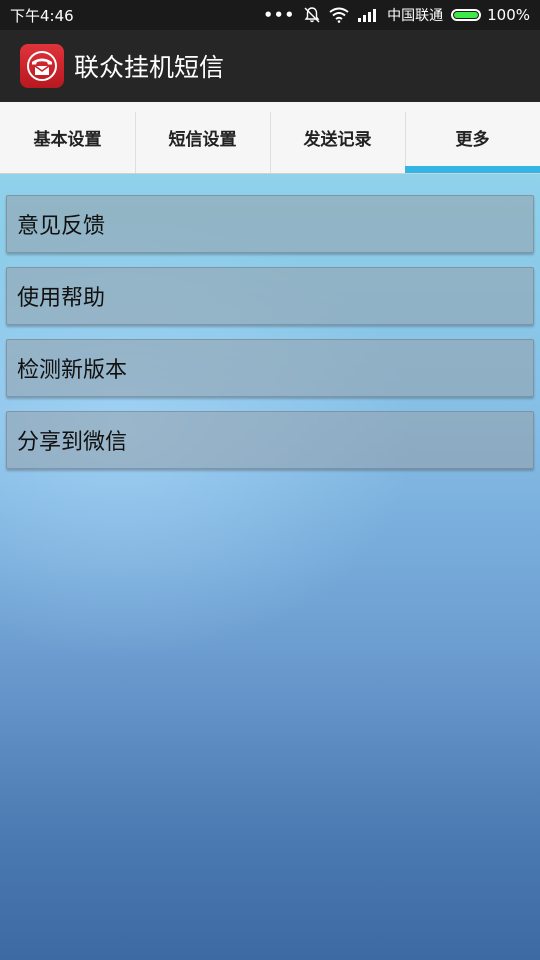 The width and height of the screenshot is (540, 960). Describe the element at coordinates (508, 15) in the screenshot. I see `battery-percent: 100%` at that location.